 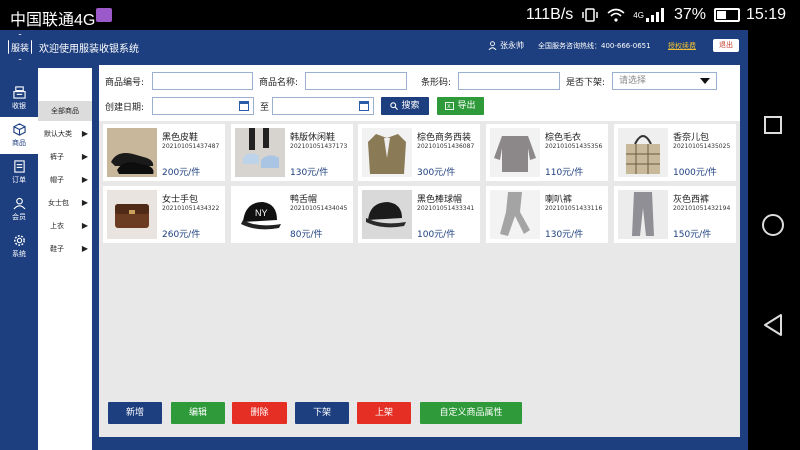 I want to click on suit-image, so click(x=387, y=152).